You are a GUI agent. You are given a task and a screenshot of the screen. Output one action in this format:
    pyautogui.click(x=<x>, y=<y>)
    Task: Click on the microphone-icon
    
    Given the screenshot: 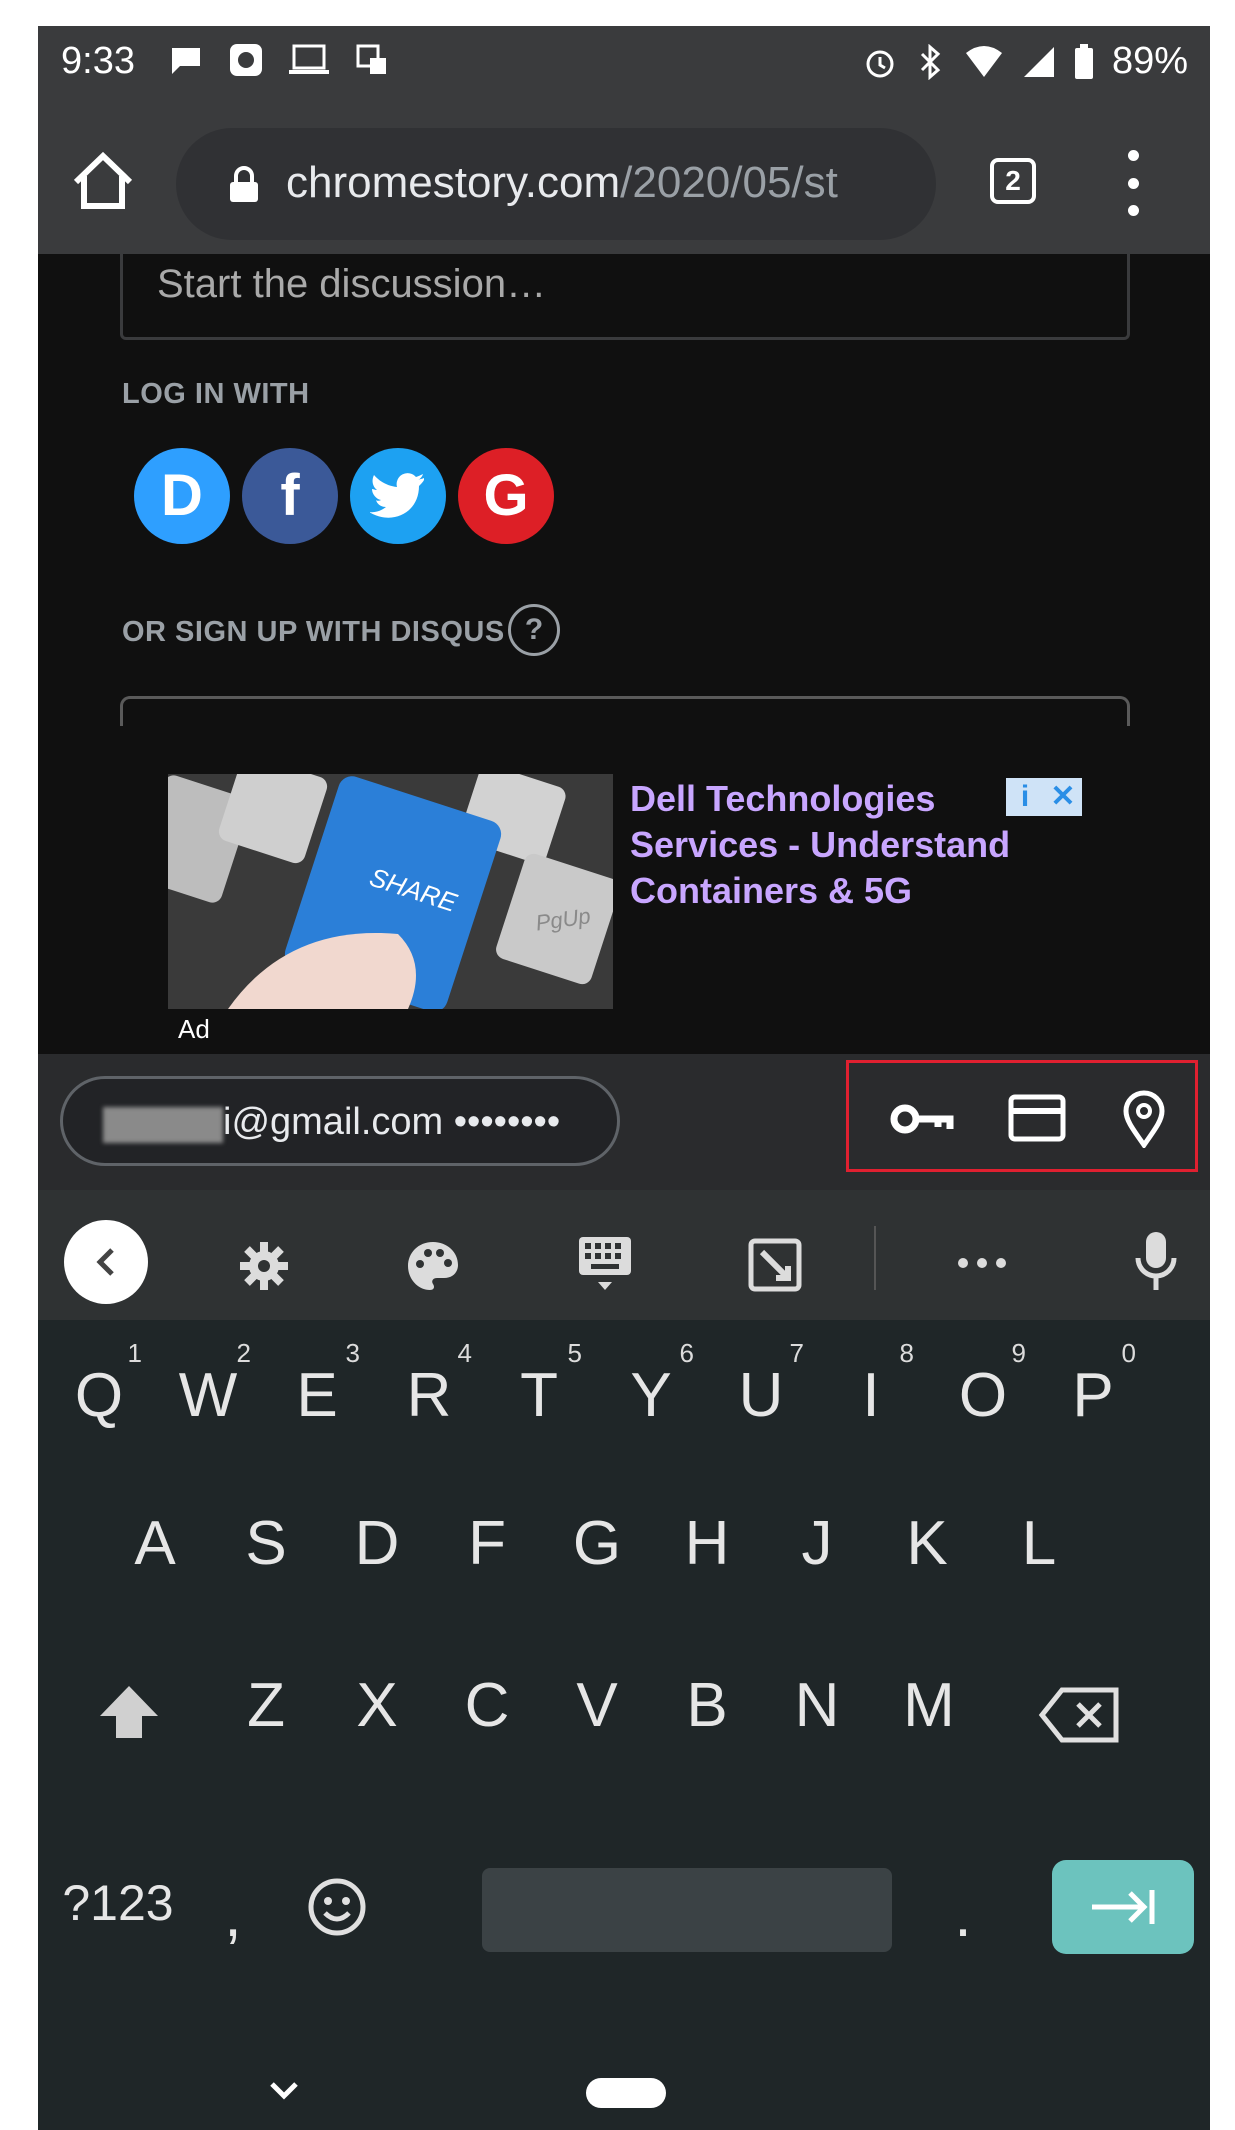 What is the action you would take?
    pyautogui.click(x=1156, y=1262)
    